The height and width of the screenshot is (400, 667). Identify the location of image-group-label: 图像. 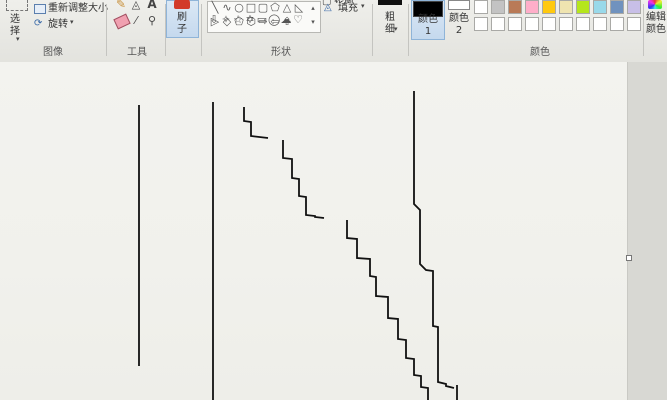
(53, 52).